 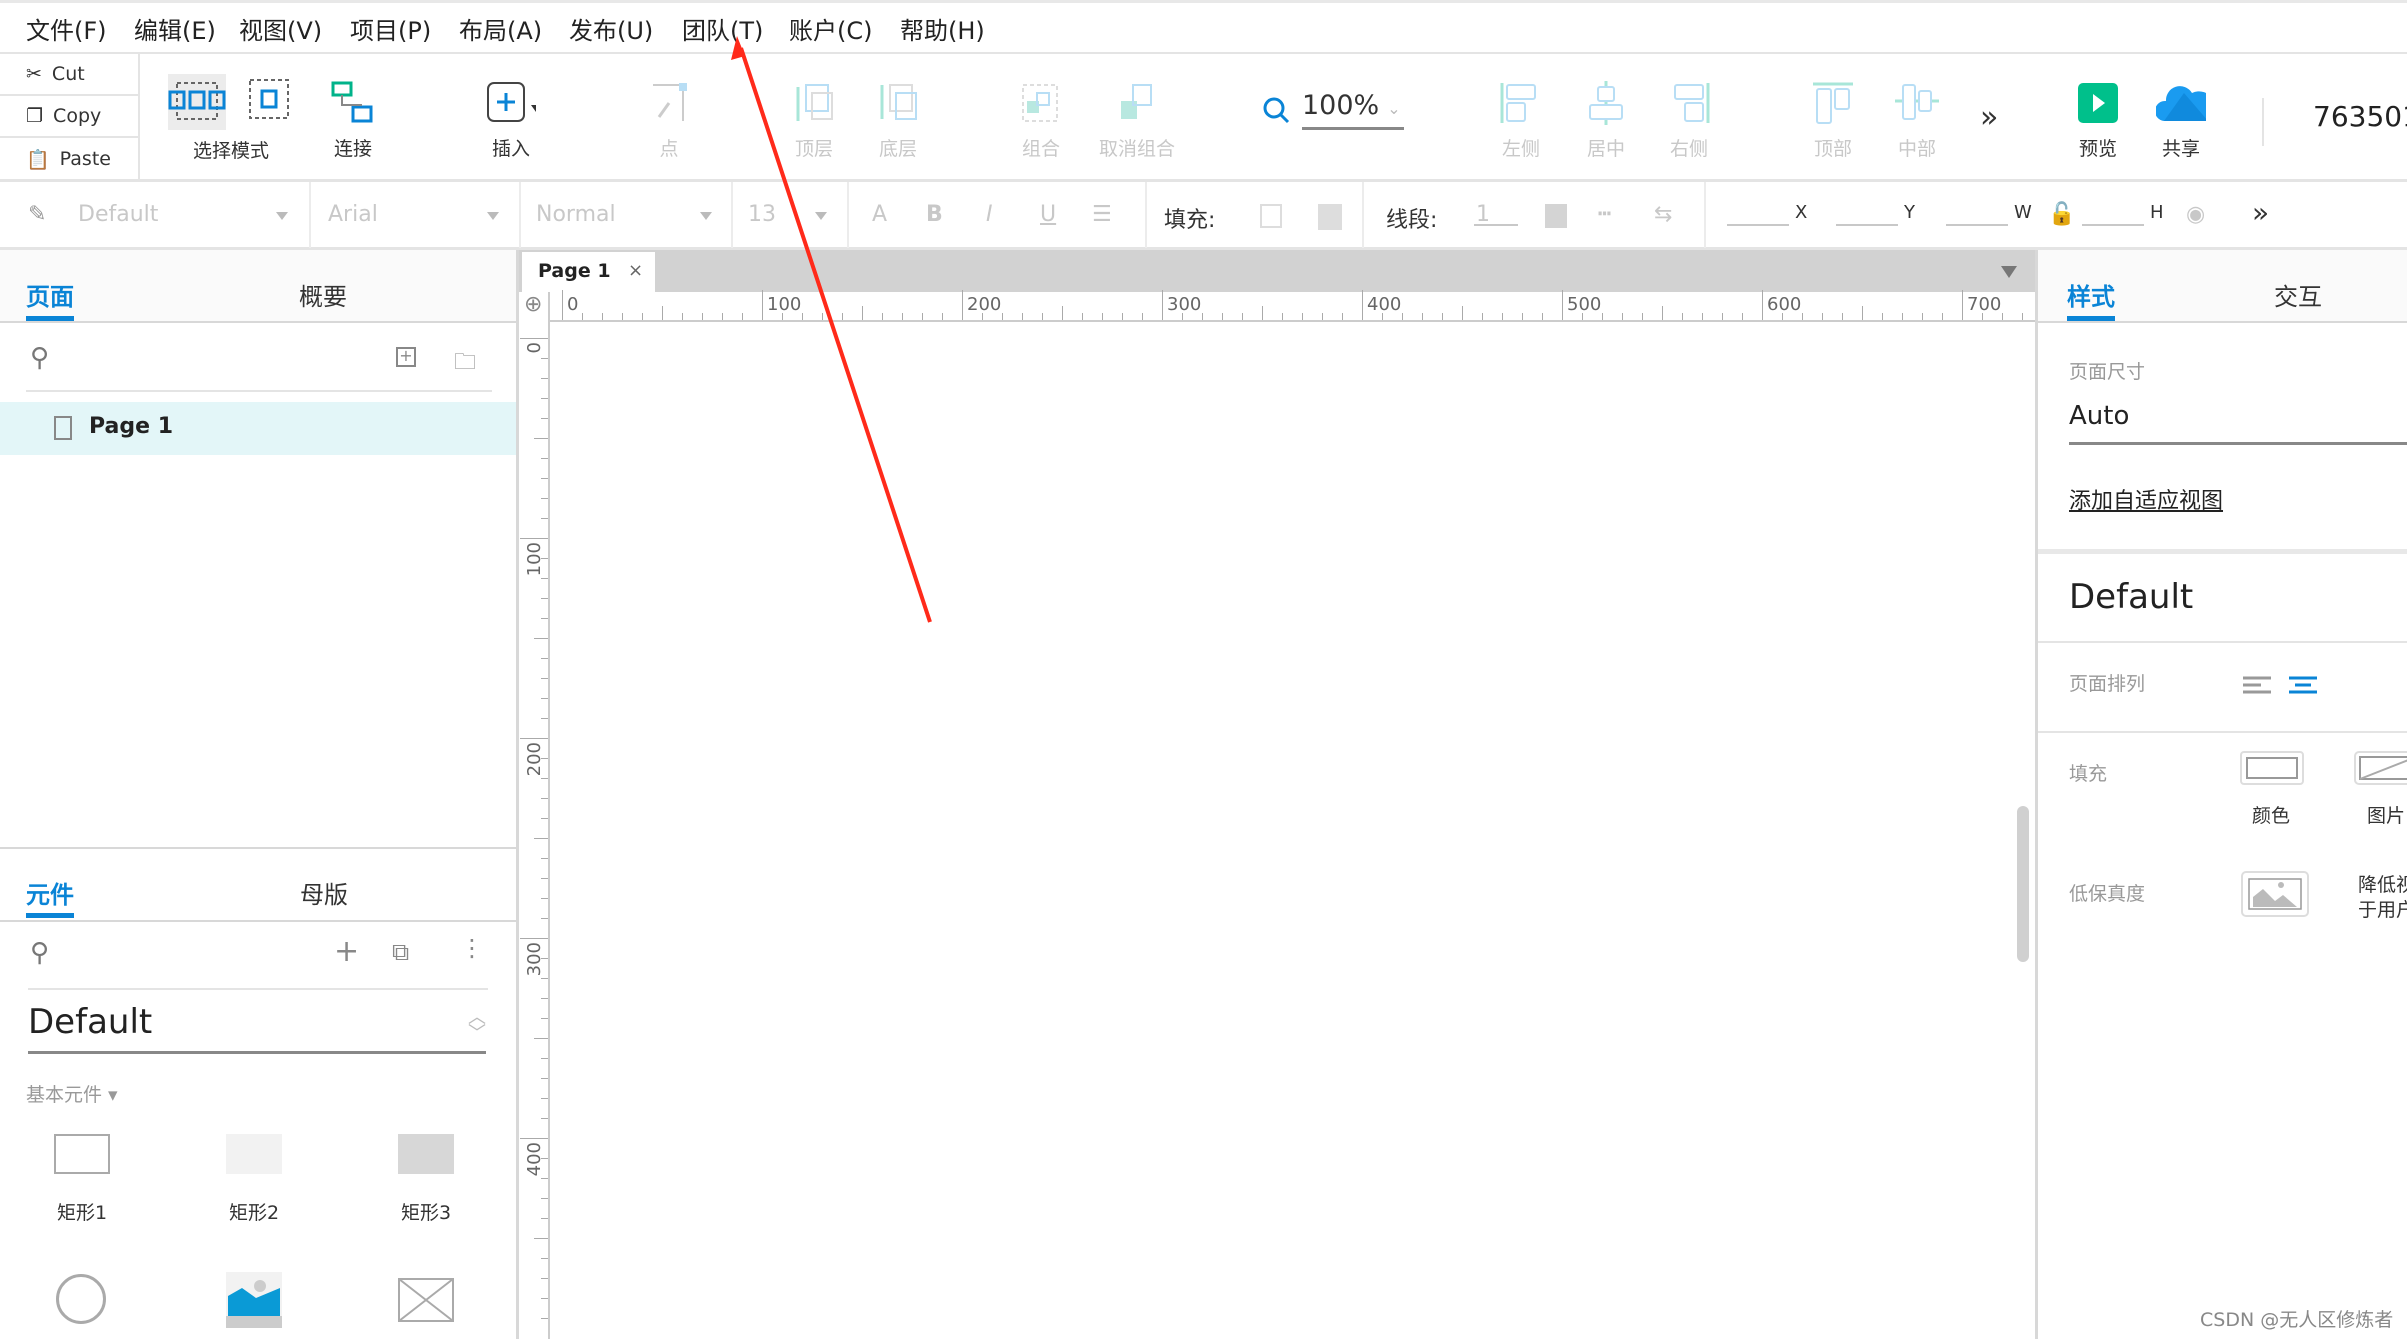 I want to click on tab-dropdown-icon, so click(x=2009, y=272).